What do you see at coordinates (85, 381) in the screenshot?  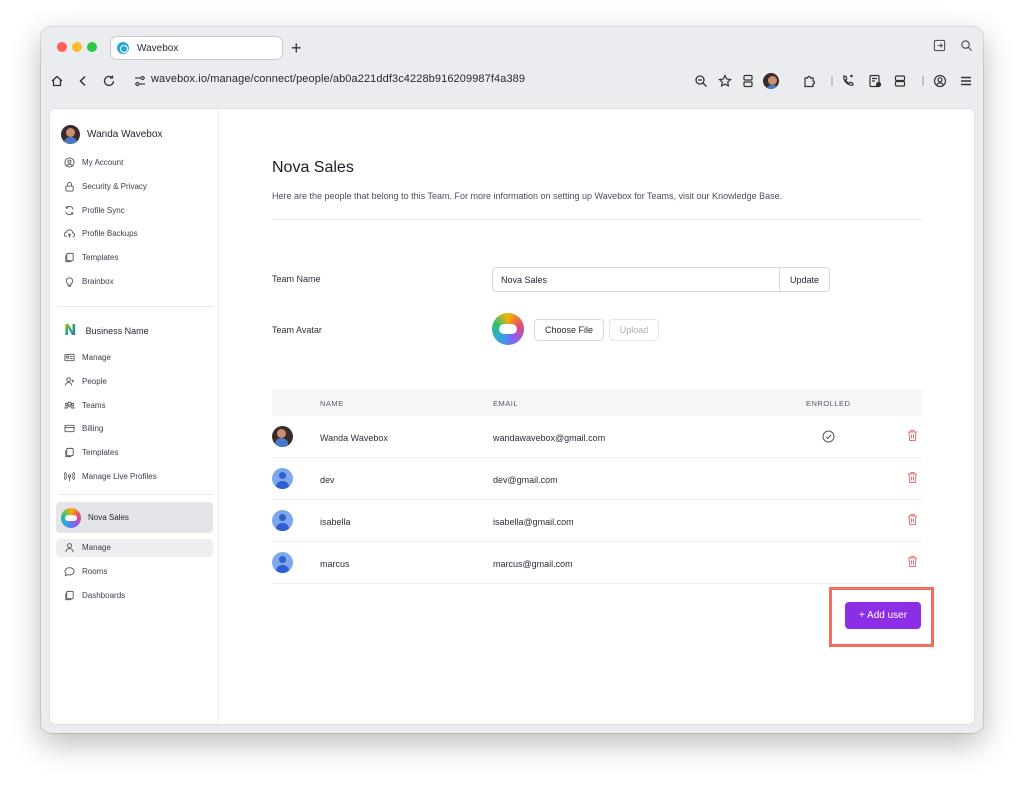 I see `sidebar-item-people: People` at bounding box center [85, 381].